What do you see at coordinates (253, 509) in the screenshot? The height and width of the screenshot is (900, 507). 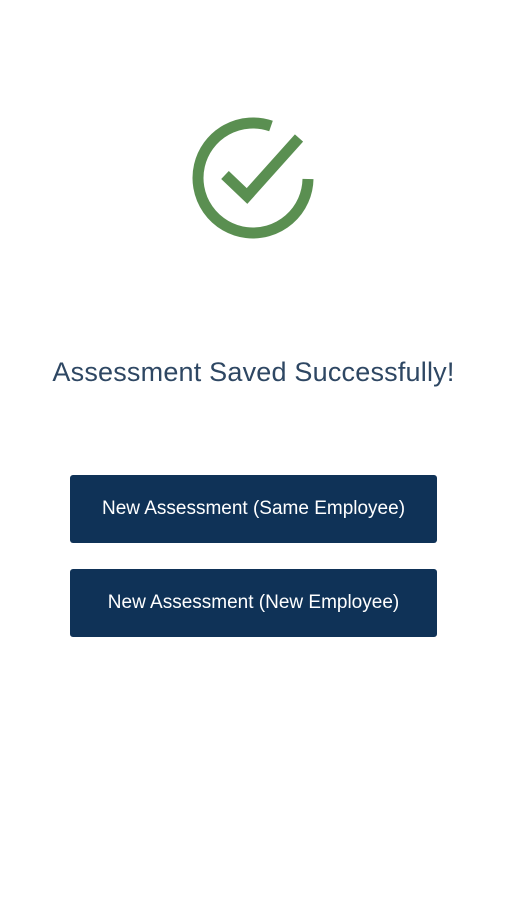 I see `new-assessment-same-employee-button: New Assessment (Same Employee)` at bounding box center [253, 509].